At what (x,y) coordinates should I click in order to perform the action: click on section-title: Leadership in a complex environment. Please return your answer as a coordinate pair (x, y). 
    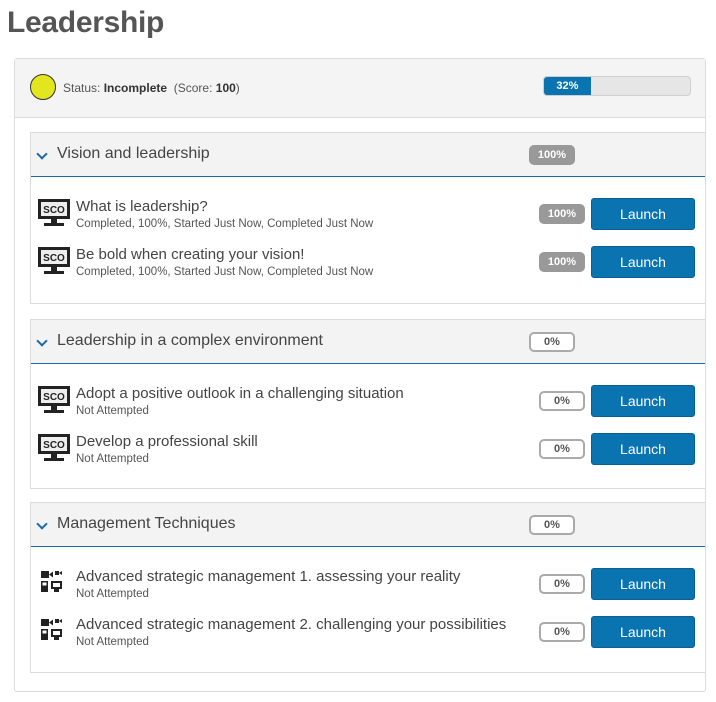
    Looking at the image, I should click on (190, 340).